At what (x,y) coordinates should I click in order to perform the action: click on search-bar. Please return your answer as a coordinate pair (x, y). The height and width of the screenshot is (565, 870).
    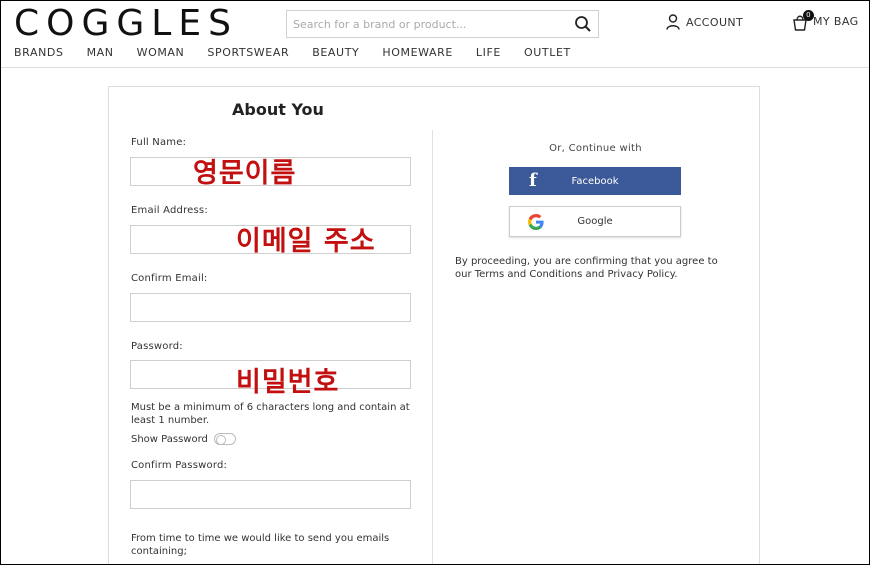
    Looking at the image, I should click on (442, 24).